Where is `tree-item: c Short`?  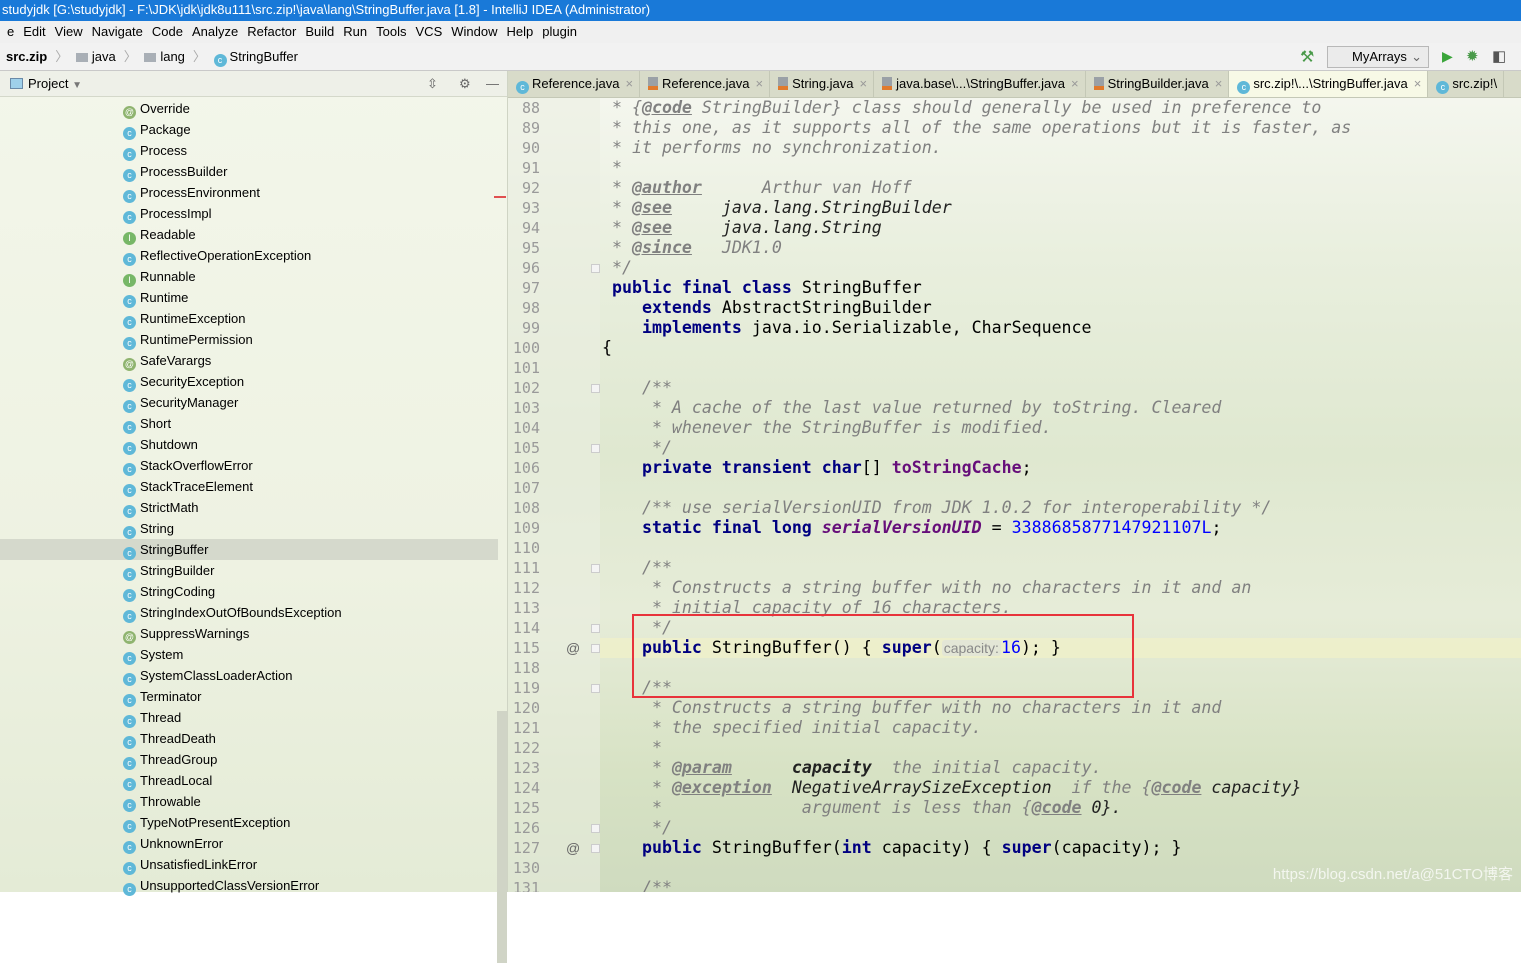
tree-item: c Short is located at coordinates (249, 423).